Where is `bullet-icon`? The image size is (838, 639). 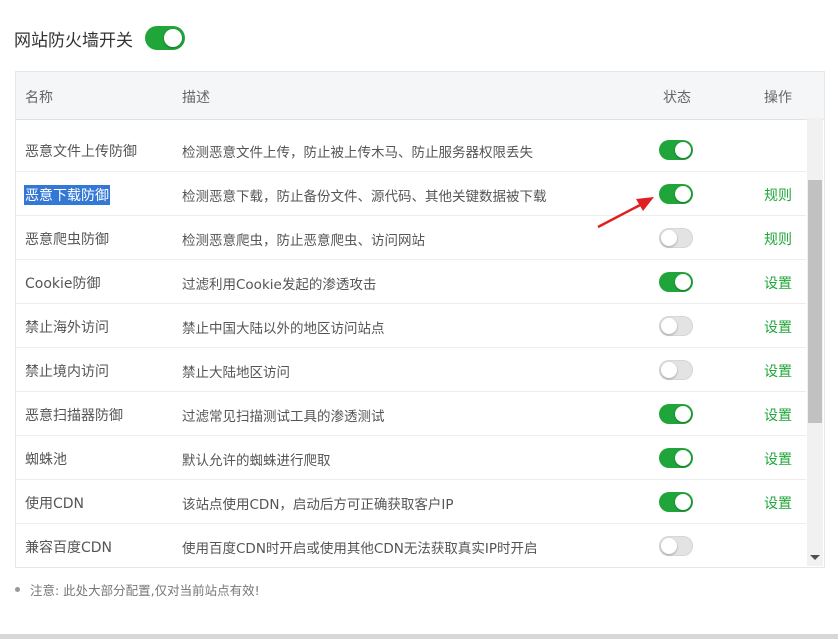 bullet-icon is located at coordinates (17, 589).